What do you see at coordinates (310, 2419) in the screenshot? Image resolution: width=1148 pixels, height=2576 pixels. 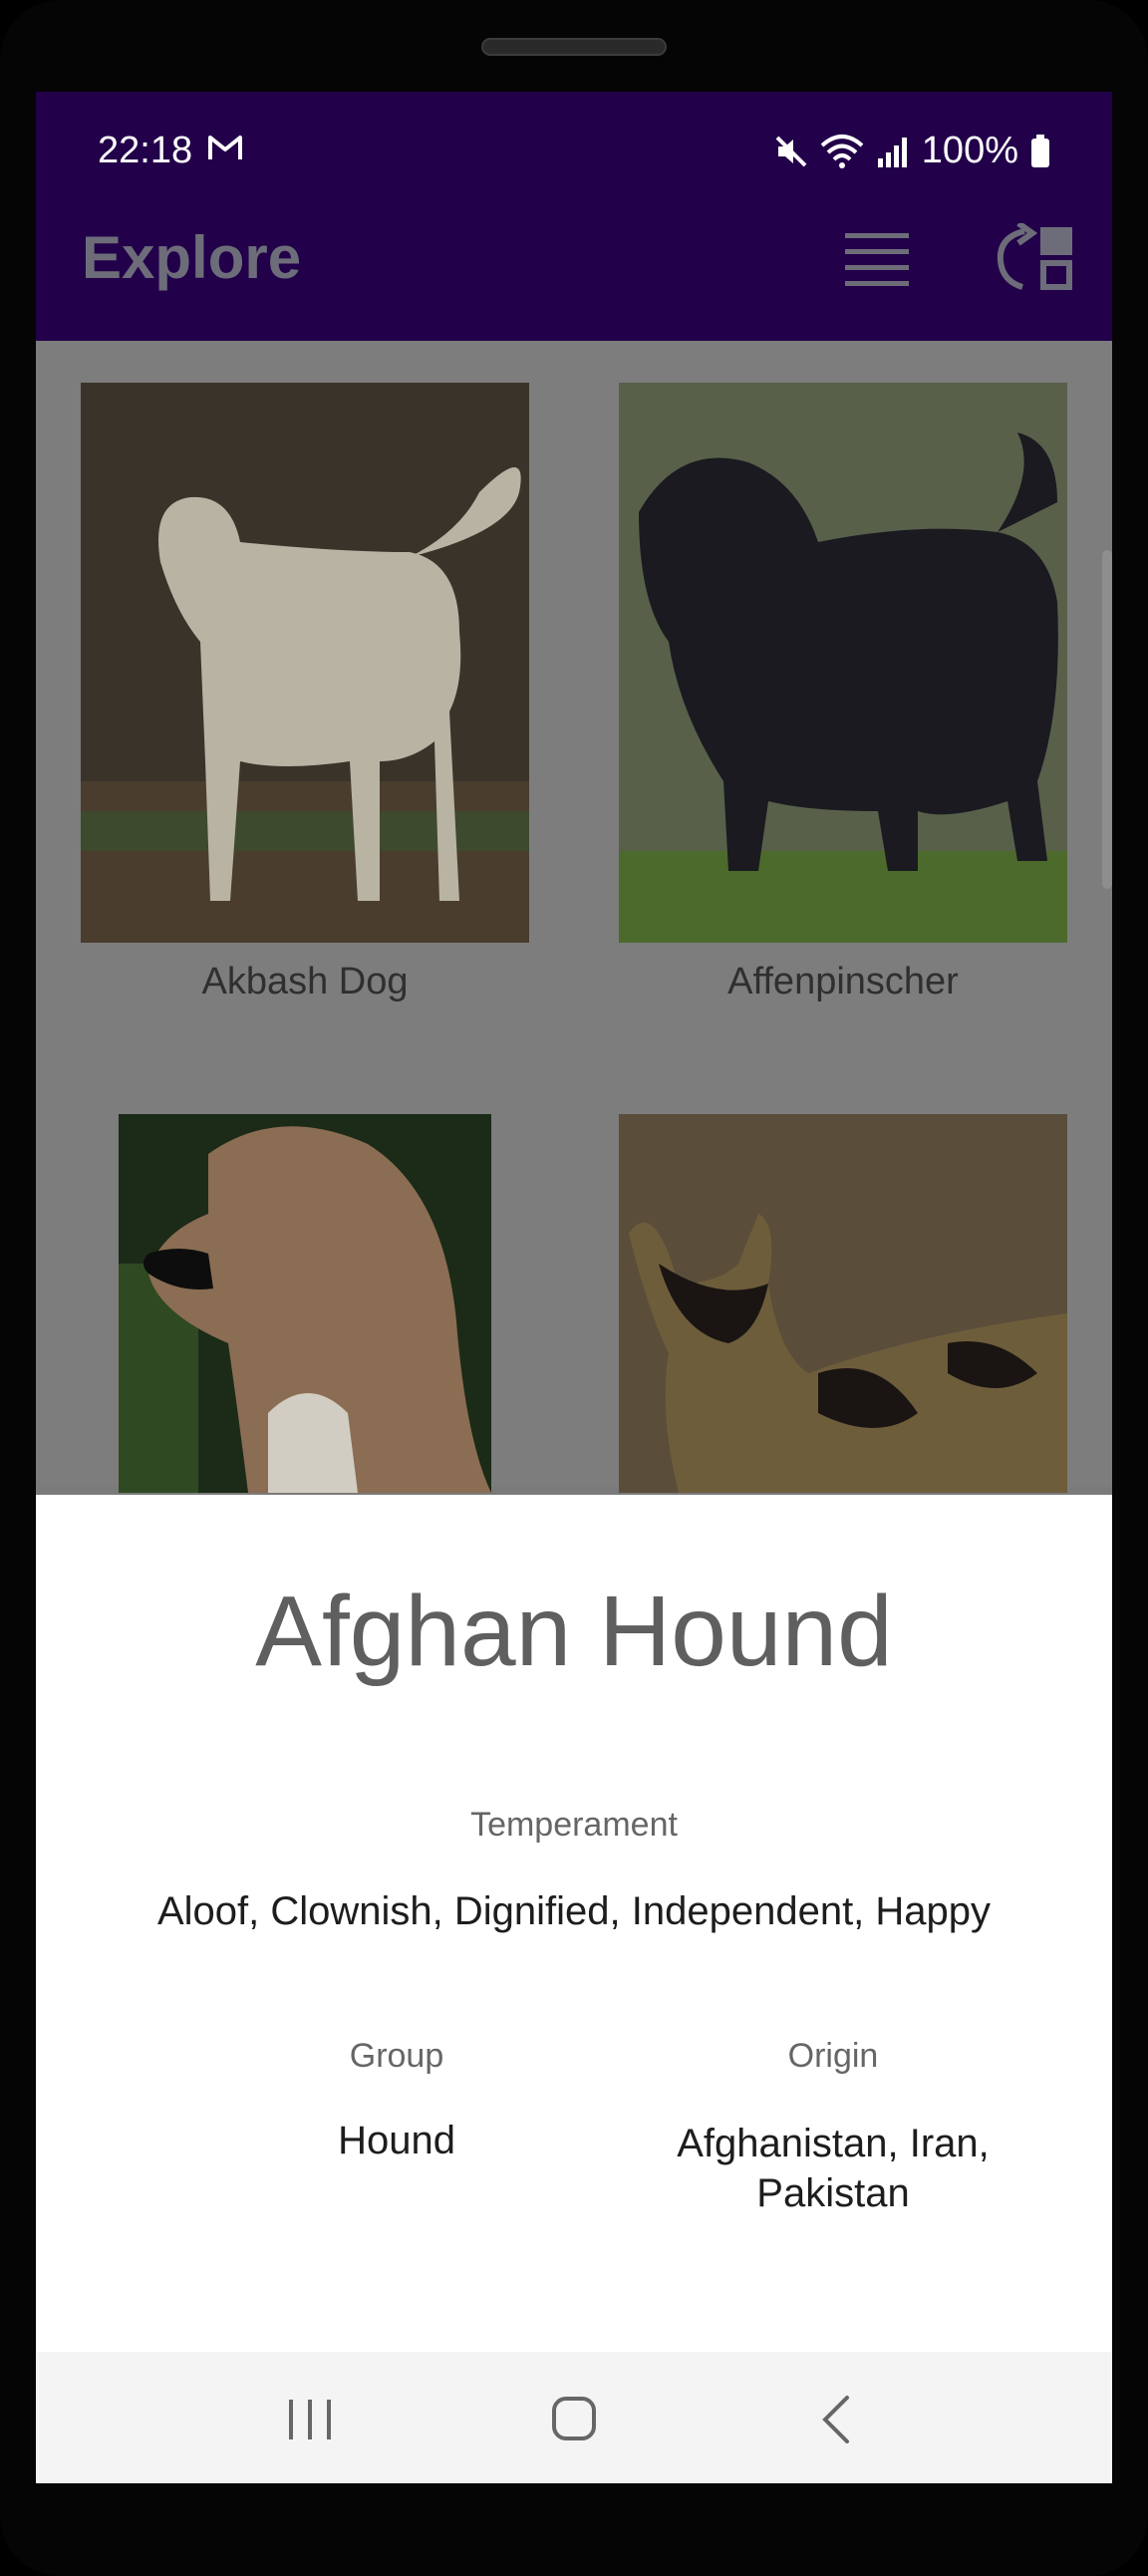 I see `recents-icon` at bounding box center [310, 2419].